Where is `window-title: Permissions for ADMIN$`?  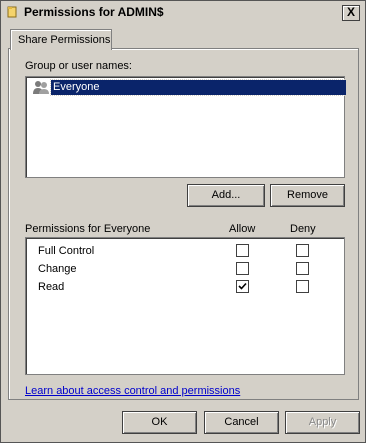
window-title: Permissions for ADMIN$ is located at coordinates (94, 12).